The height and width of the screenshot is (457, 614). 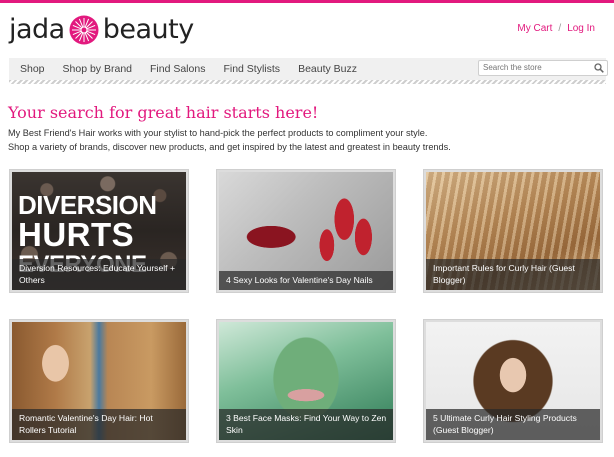 What do you see at coordinates (599, 68) in the screenshot?
I see `search-icon` at bounding box center [599, 68].